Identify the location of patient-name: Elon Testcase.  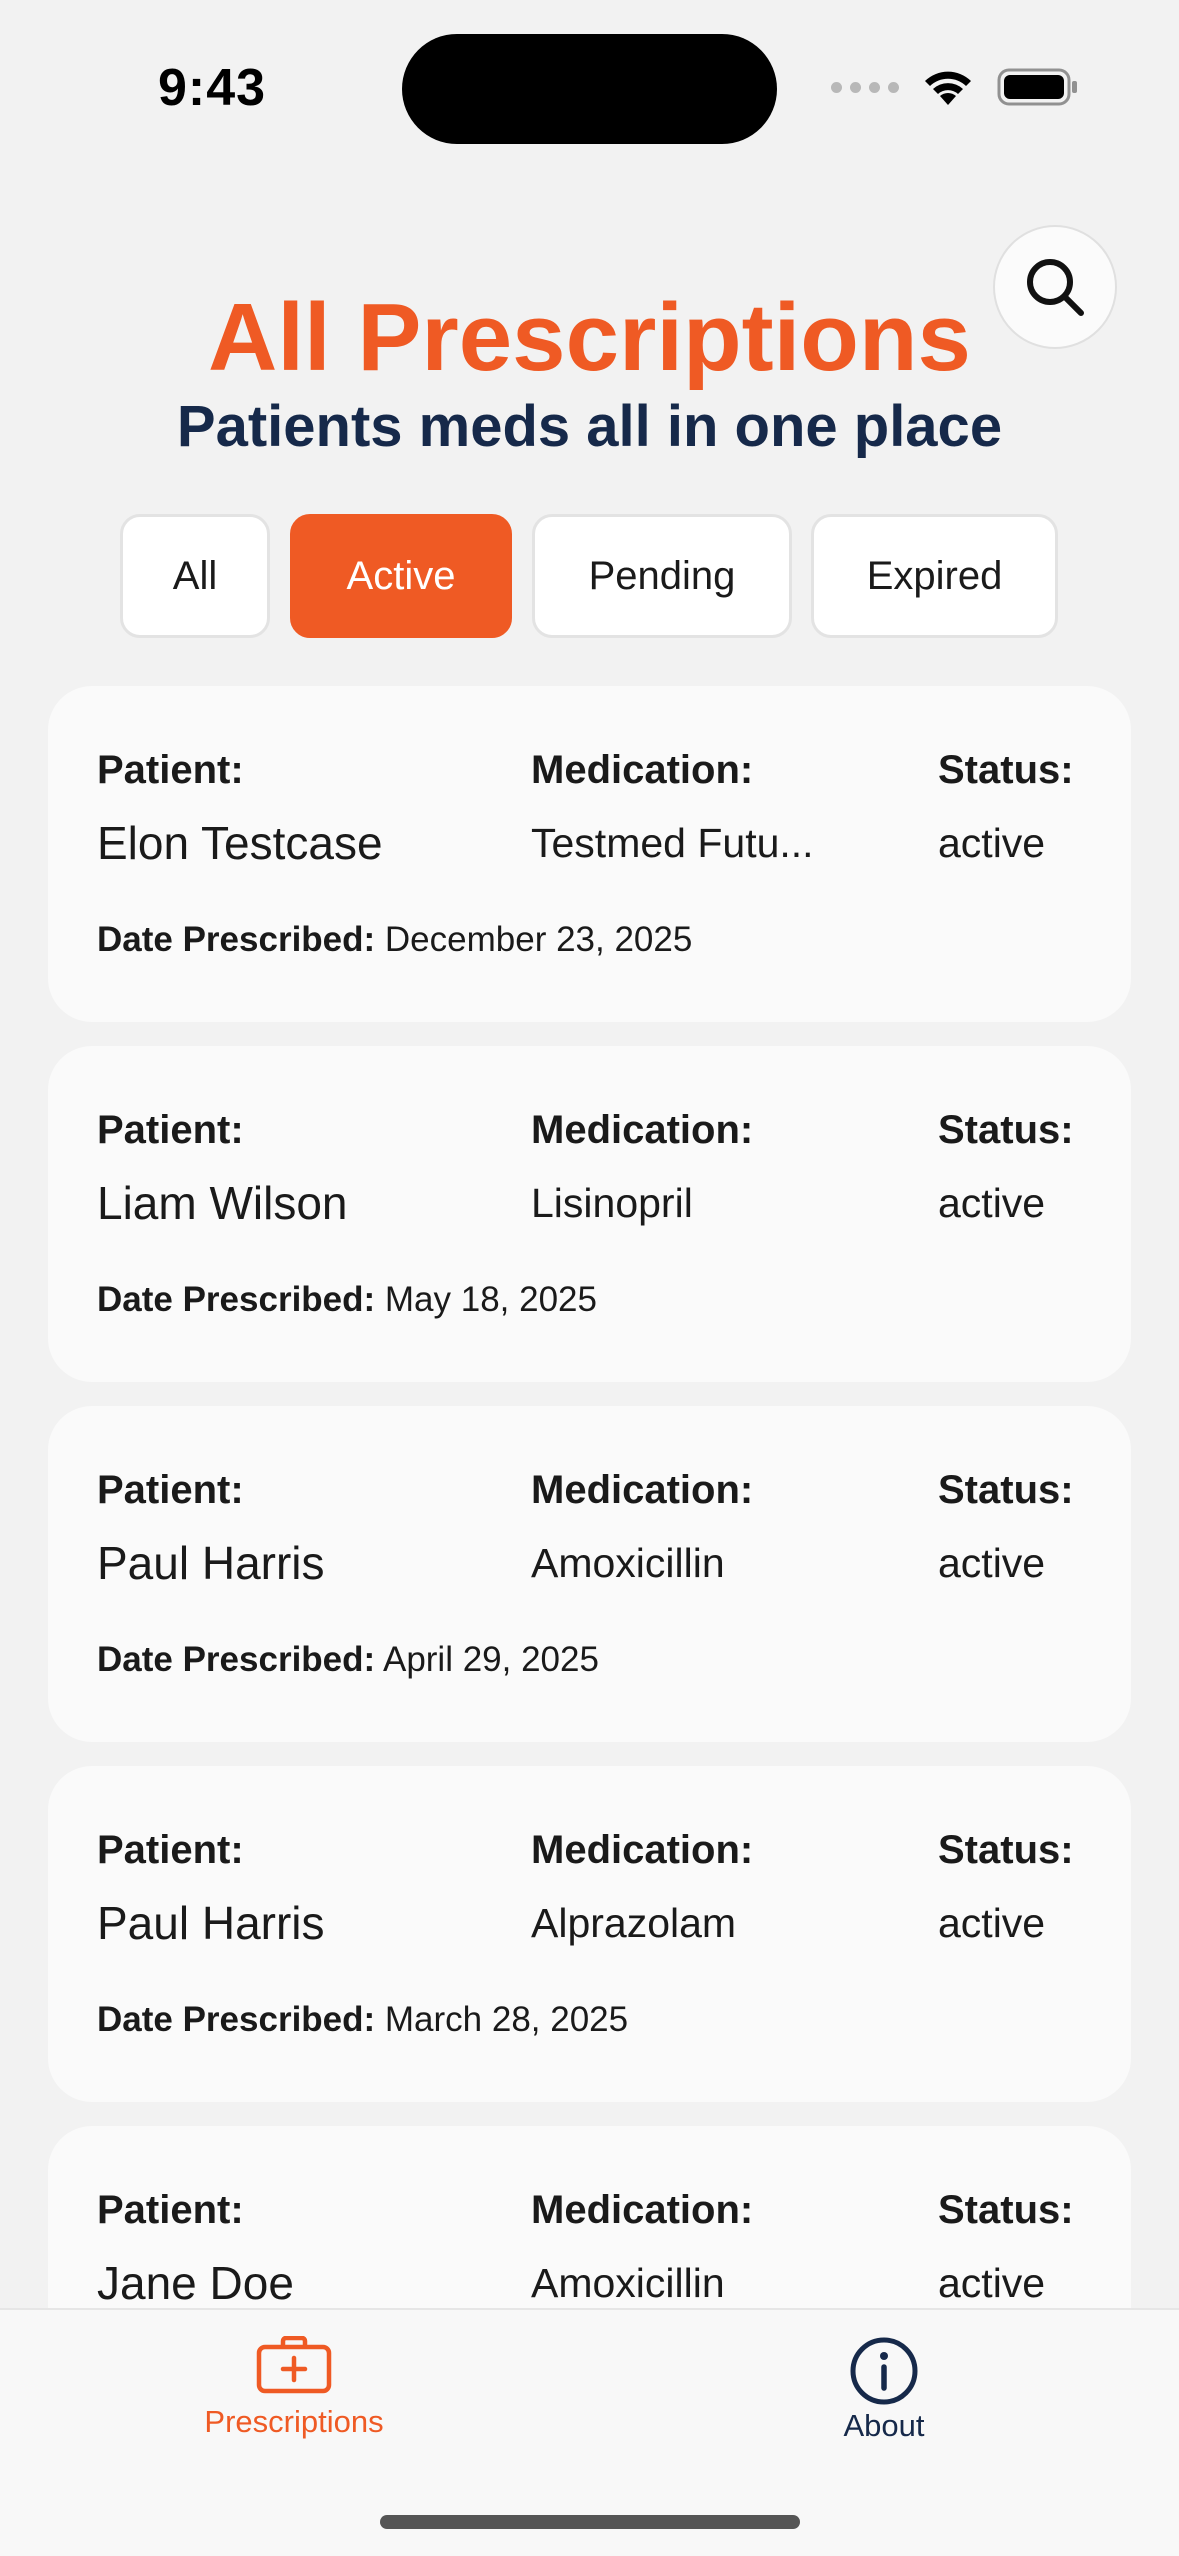
(240, 843).